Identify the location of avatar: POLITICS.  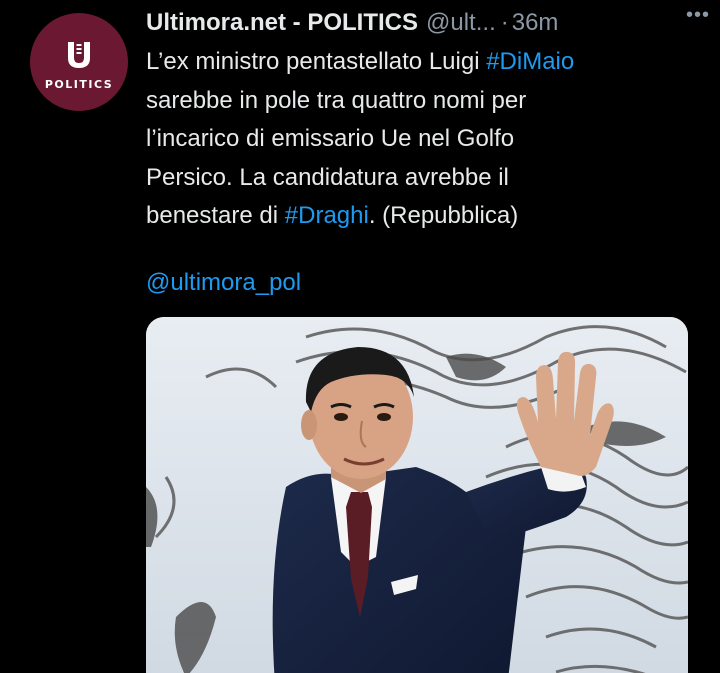
(79, 62).